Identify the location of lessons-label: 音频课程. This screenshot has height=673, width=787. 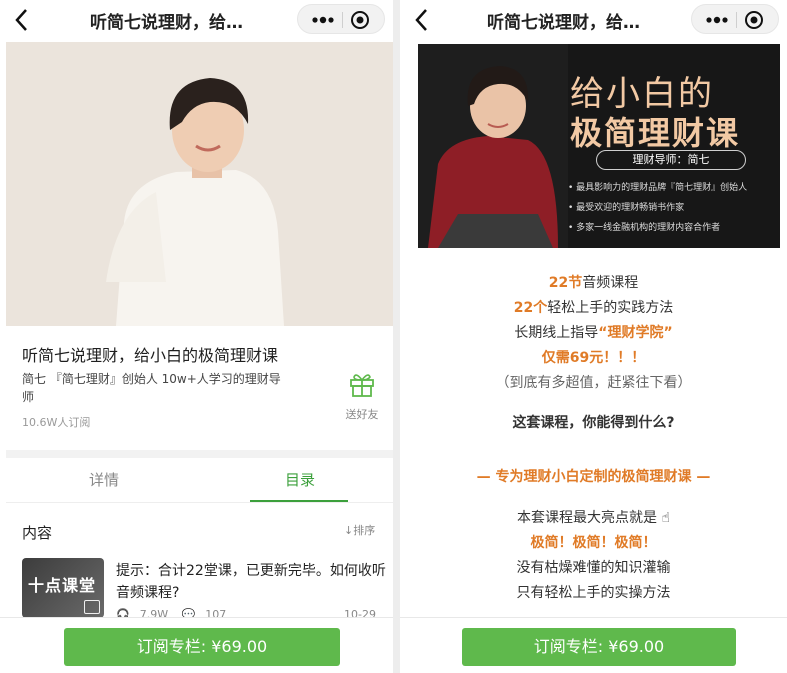
(610, 283).